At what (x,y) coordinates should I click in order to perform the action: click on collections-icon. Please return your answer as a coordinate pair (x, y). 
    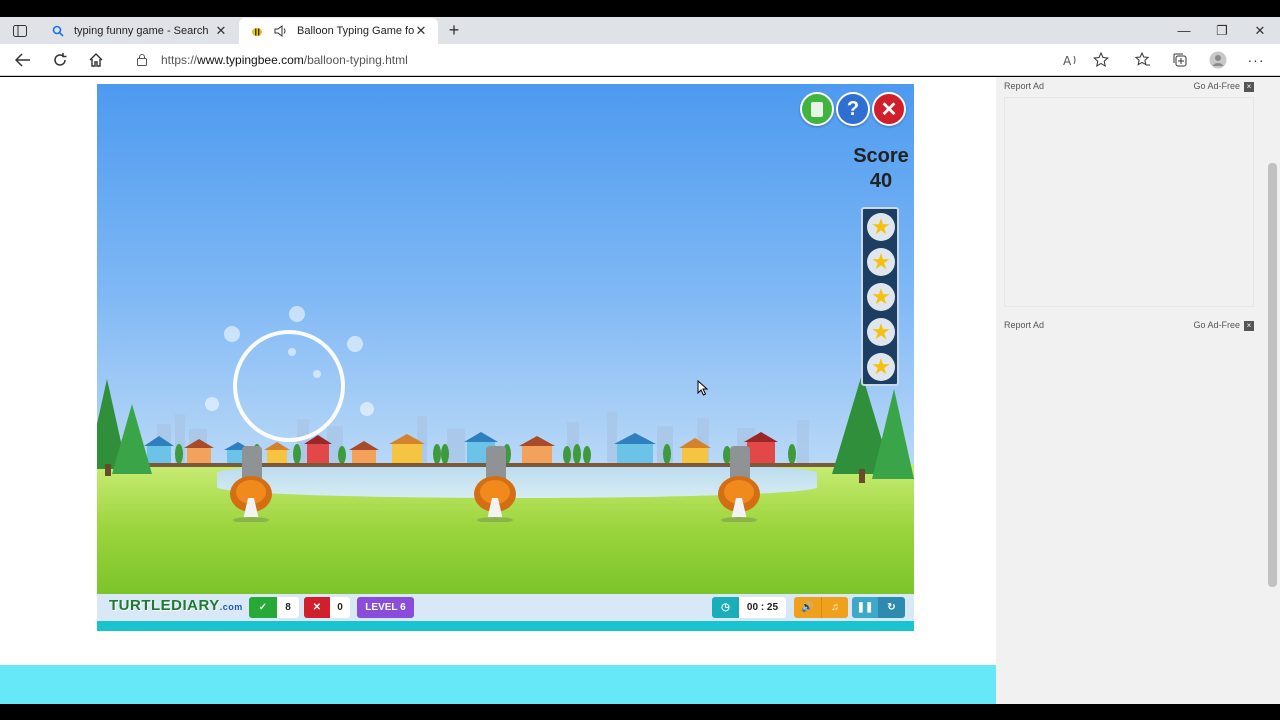
    Looking at the image, I should click on (1180, 60).